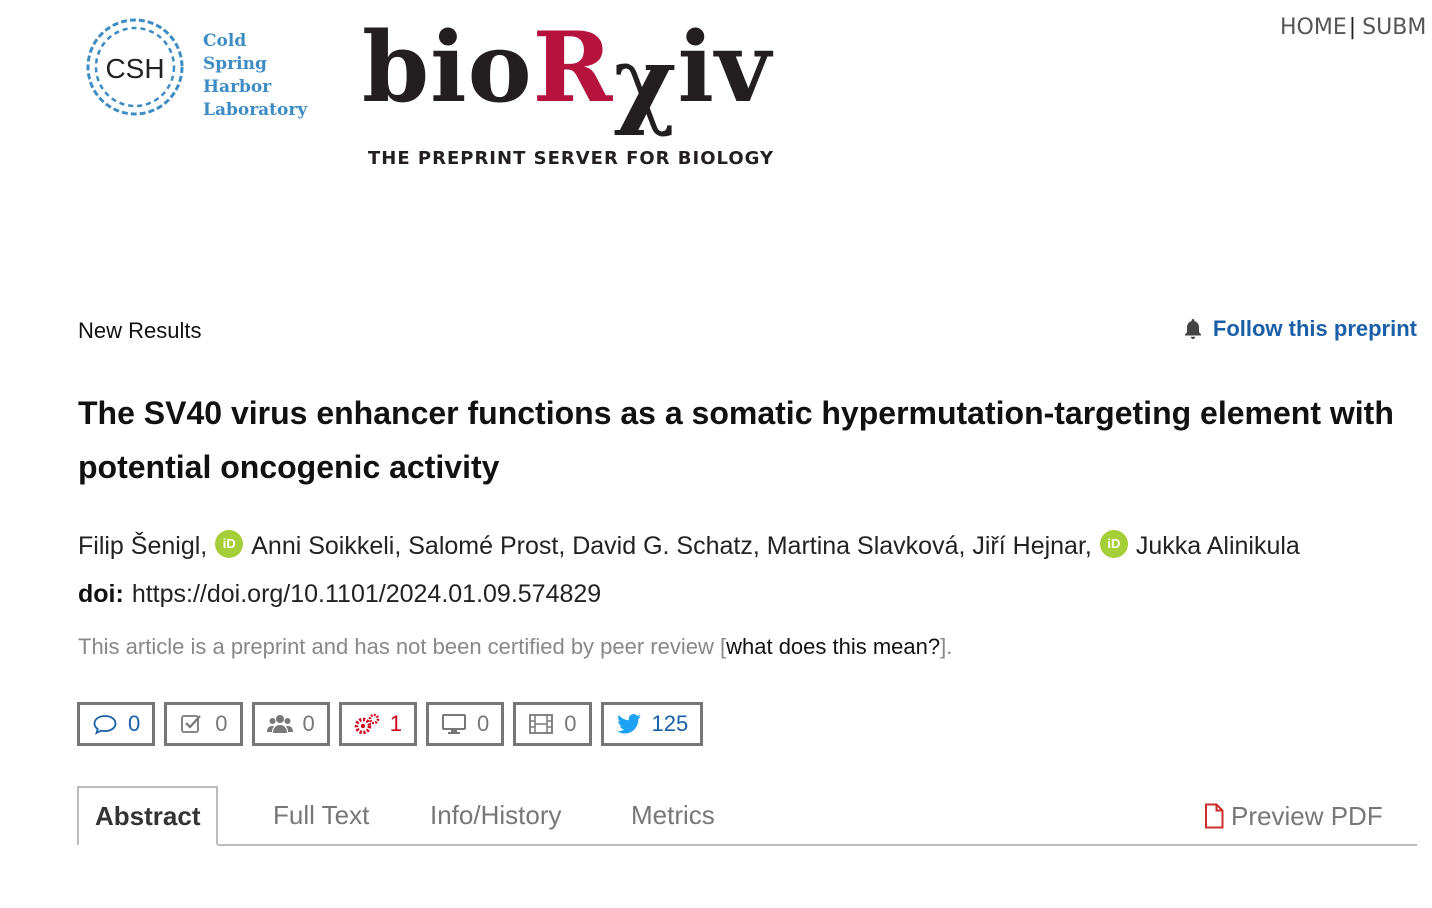 The height and width of the screenshot is (908, 1432). I want to click on comments-badge: 0, so click(116, 724).